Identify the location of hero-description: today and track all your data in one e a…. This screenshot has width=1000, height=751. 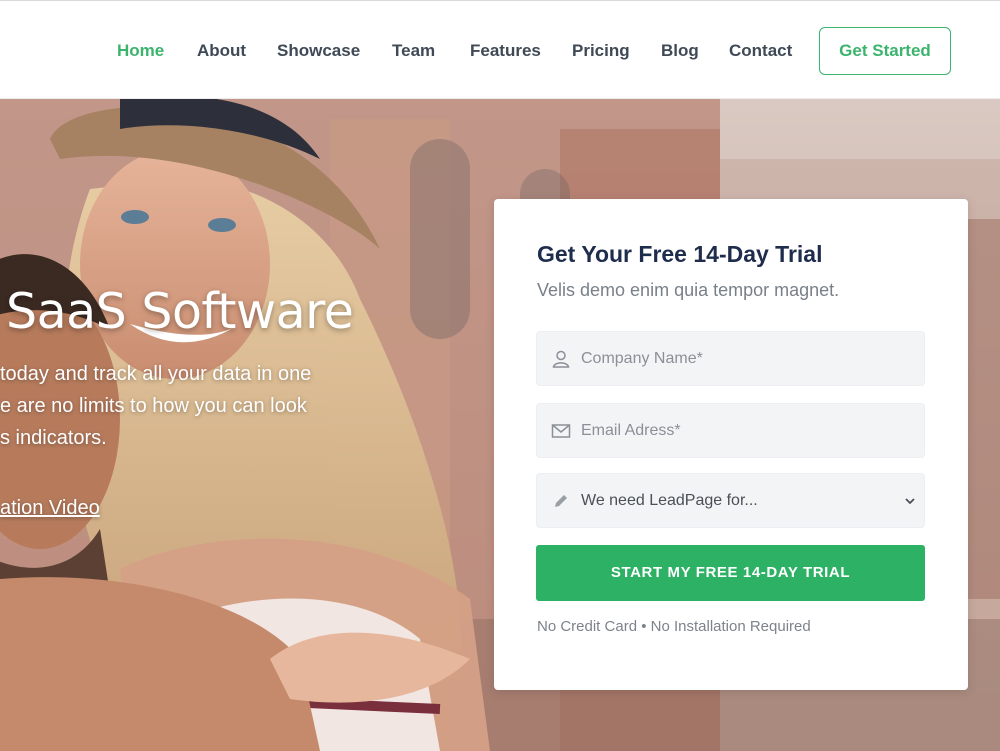
(180, 406).